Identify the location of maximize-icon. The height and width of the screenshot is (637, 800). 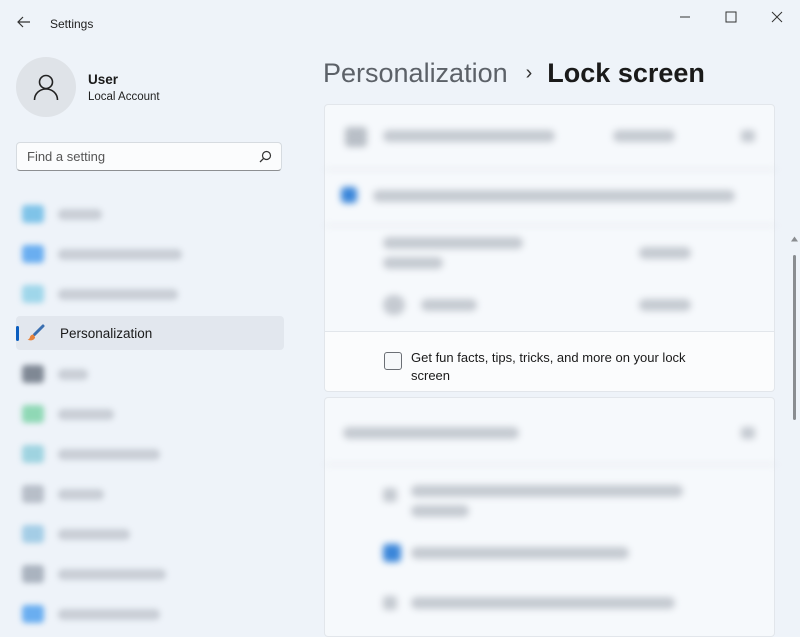
(731, 17).